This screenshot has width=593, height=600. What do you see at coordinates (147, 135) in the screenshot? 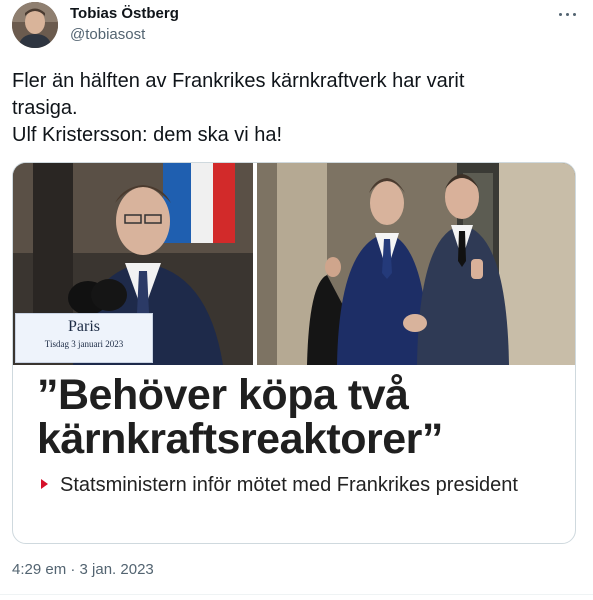
I see `tweet-text-line: Ulf Kristersson: dem ska vi ha!` at bounding box center [147, 135].